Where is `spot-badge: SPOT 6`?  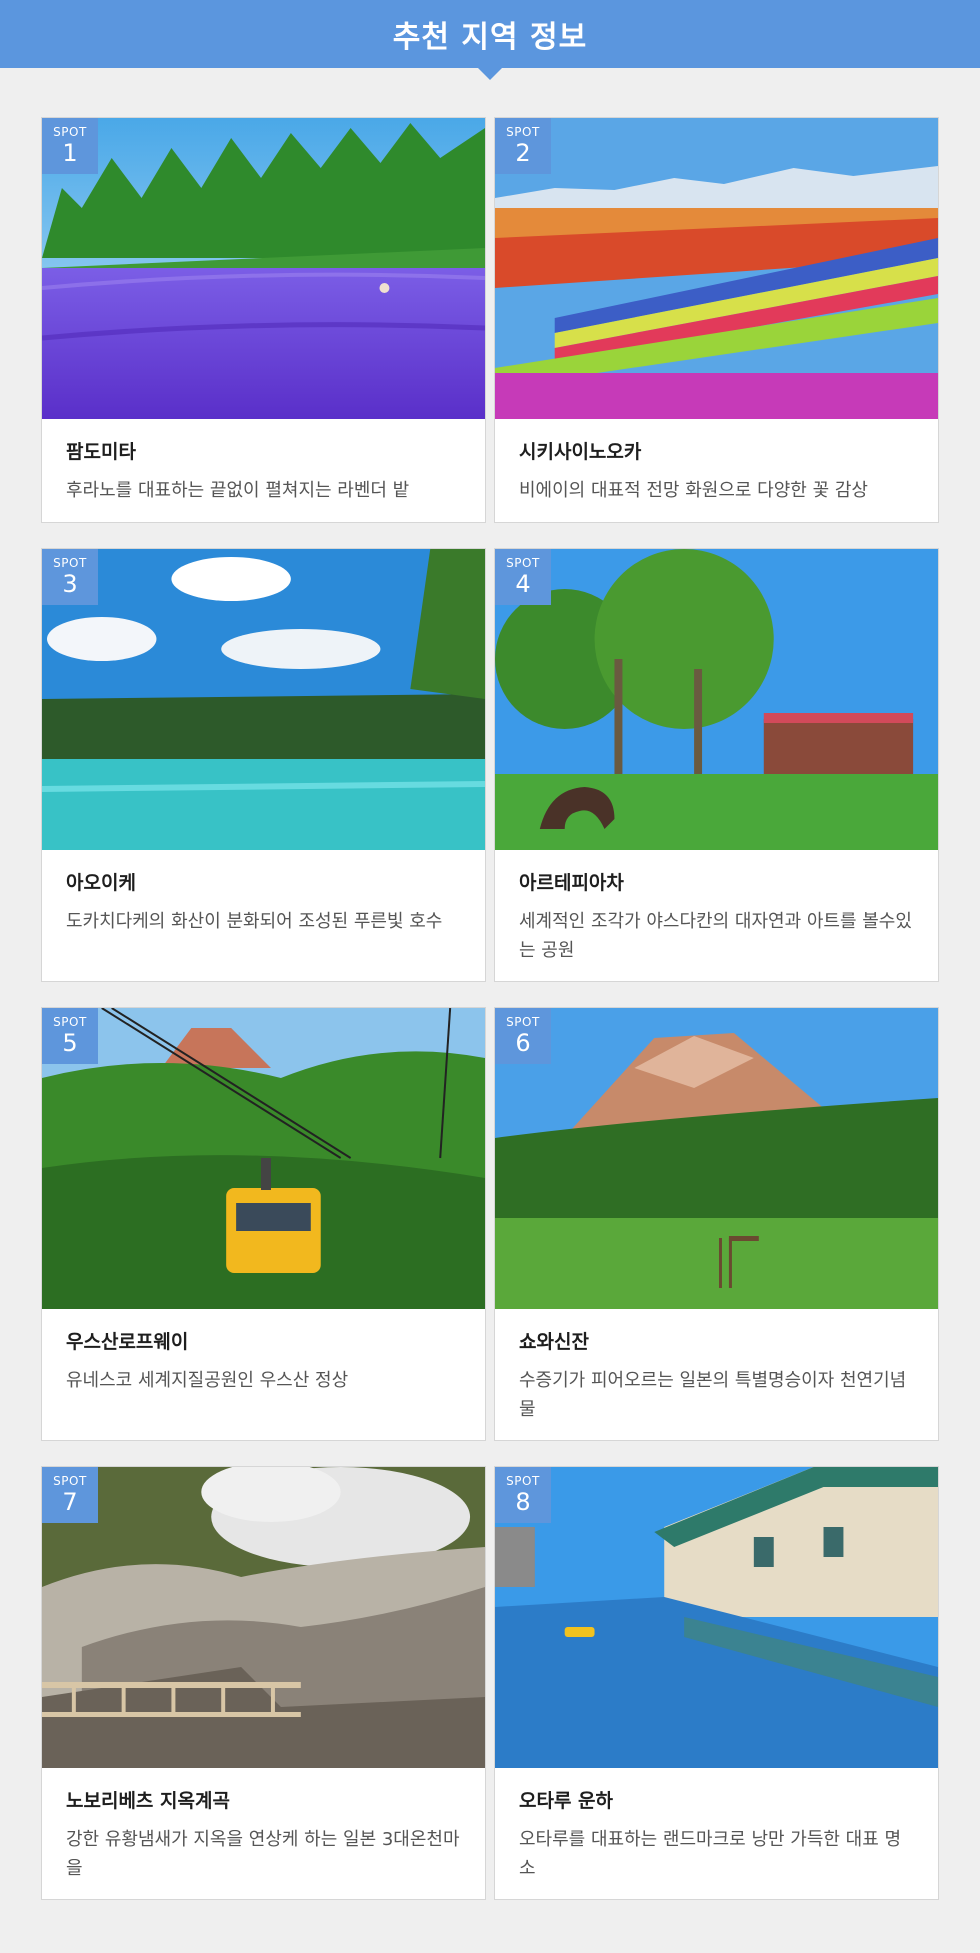 spot-badge: SPOT 6 is located at coordinates (523, 1036).